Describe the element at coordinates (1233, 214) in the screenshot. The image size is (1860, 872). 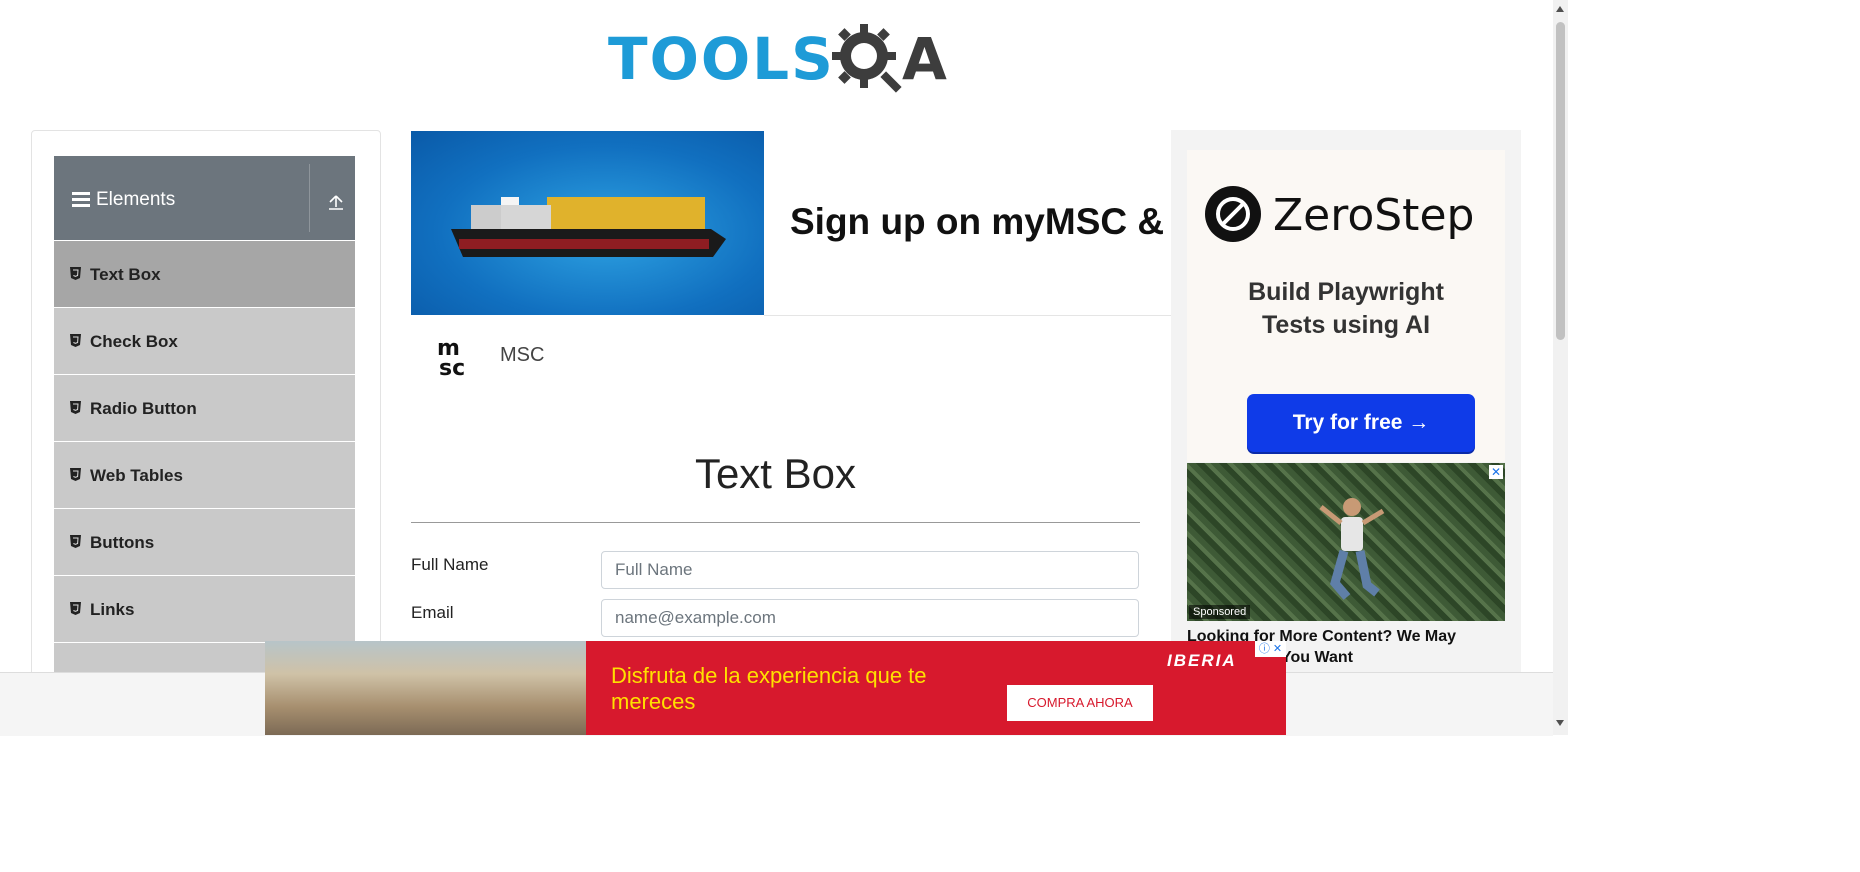
I see `zerostep-logo-icon` at that location.